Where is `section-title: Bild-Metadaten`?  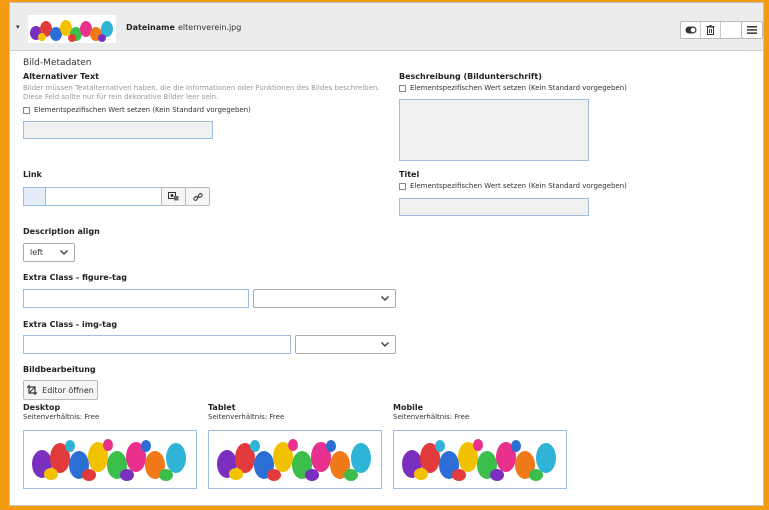
section-title: Bild-Metadaten is located at coordinates (57, 63).